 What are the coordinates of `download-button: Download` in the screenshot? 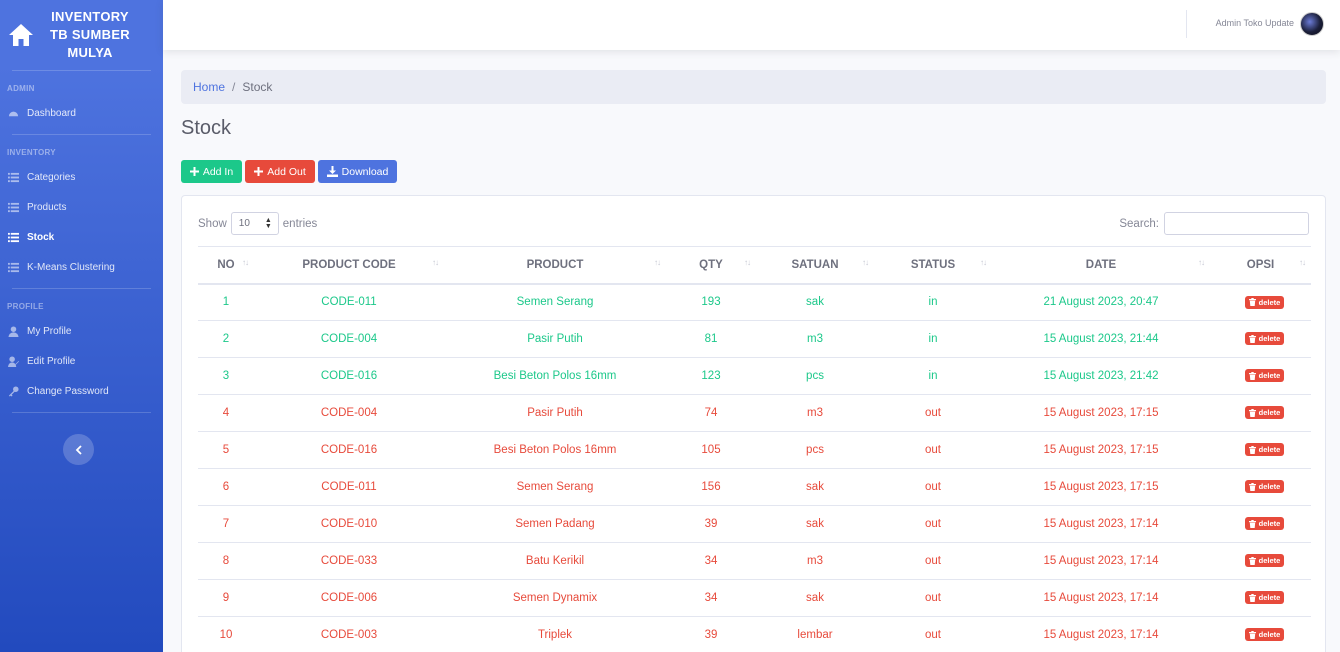 It's located at (357, 171).